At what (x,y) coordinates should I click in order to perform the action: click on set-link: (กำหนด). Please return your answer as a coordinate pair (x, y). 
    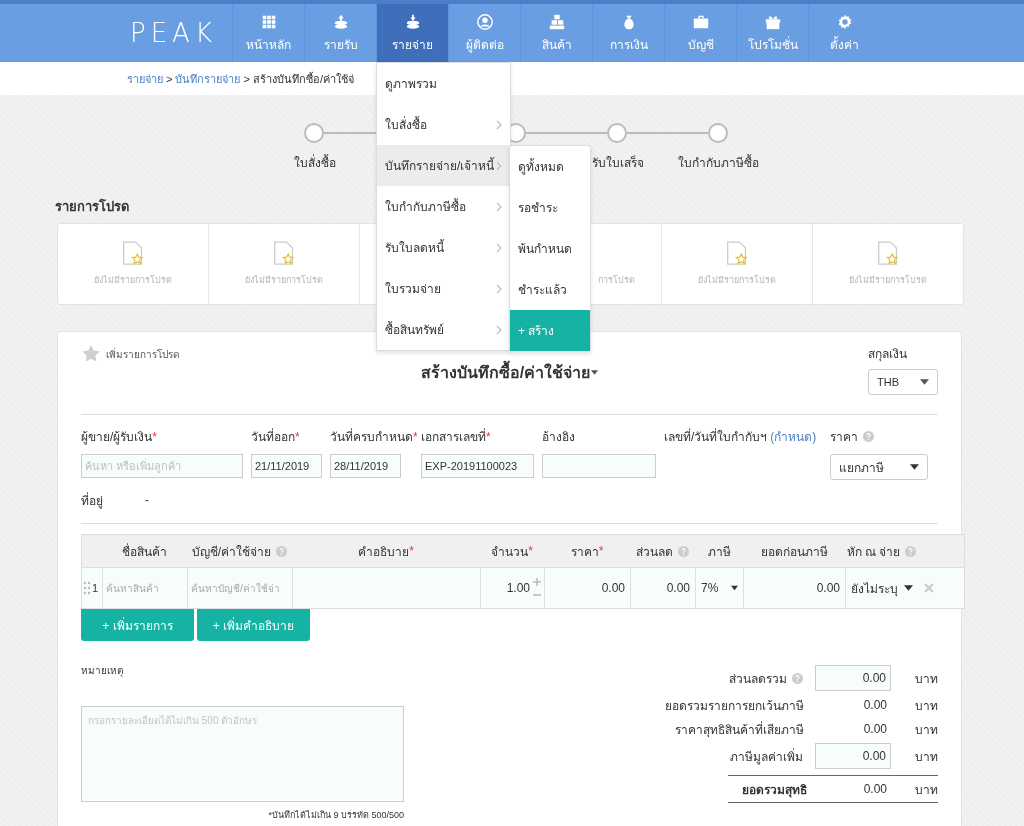
    Looking at the image, I should click on (793, 436).